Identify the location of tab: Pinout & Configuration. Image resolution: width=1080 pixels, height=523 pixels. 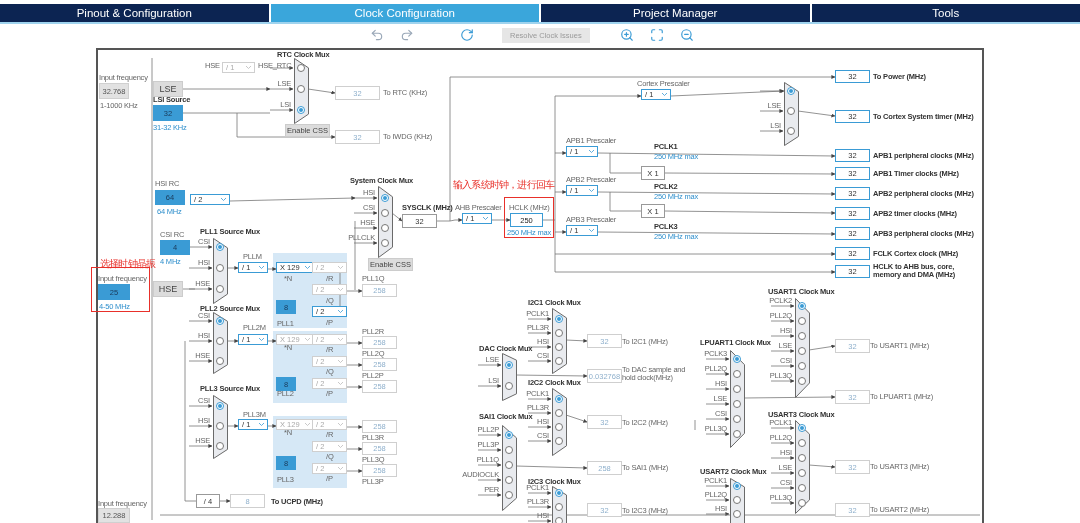
(134, 13).